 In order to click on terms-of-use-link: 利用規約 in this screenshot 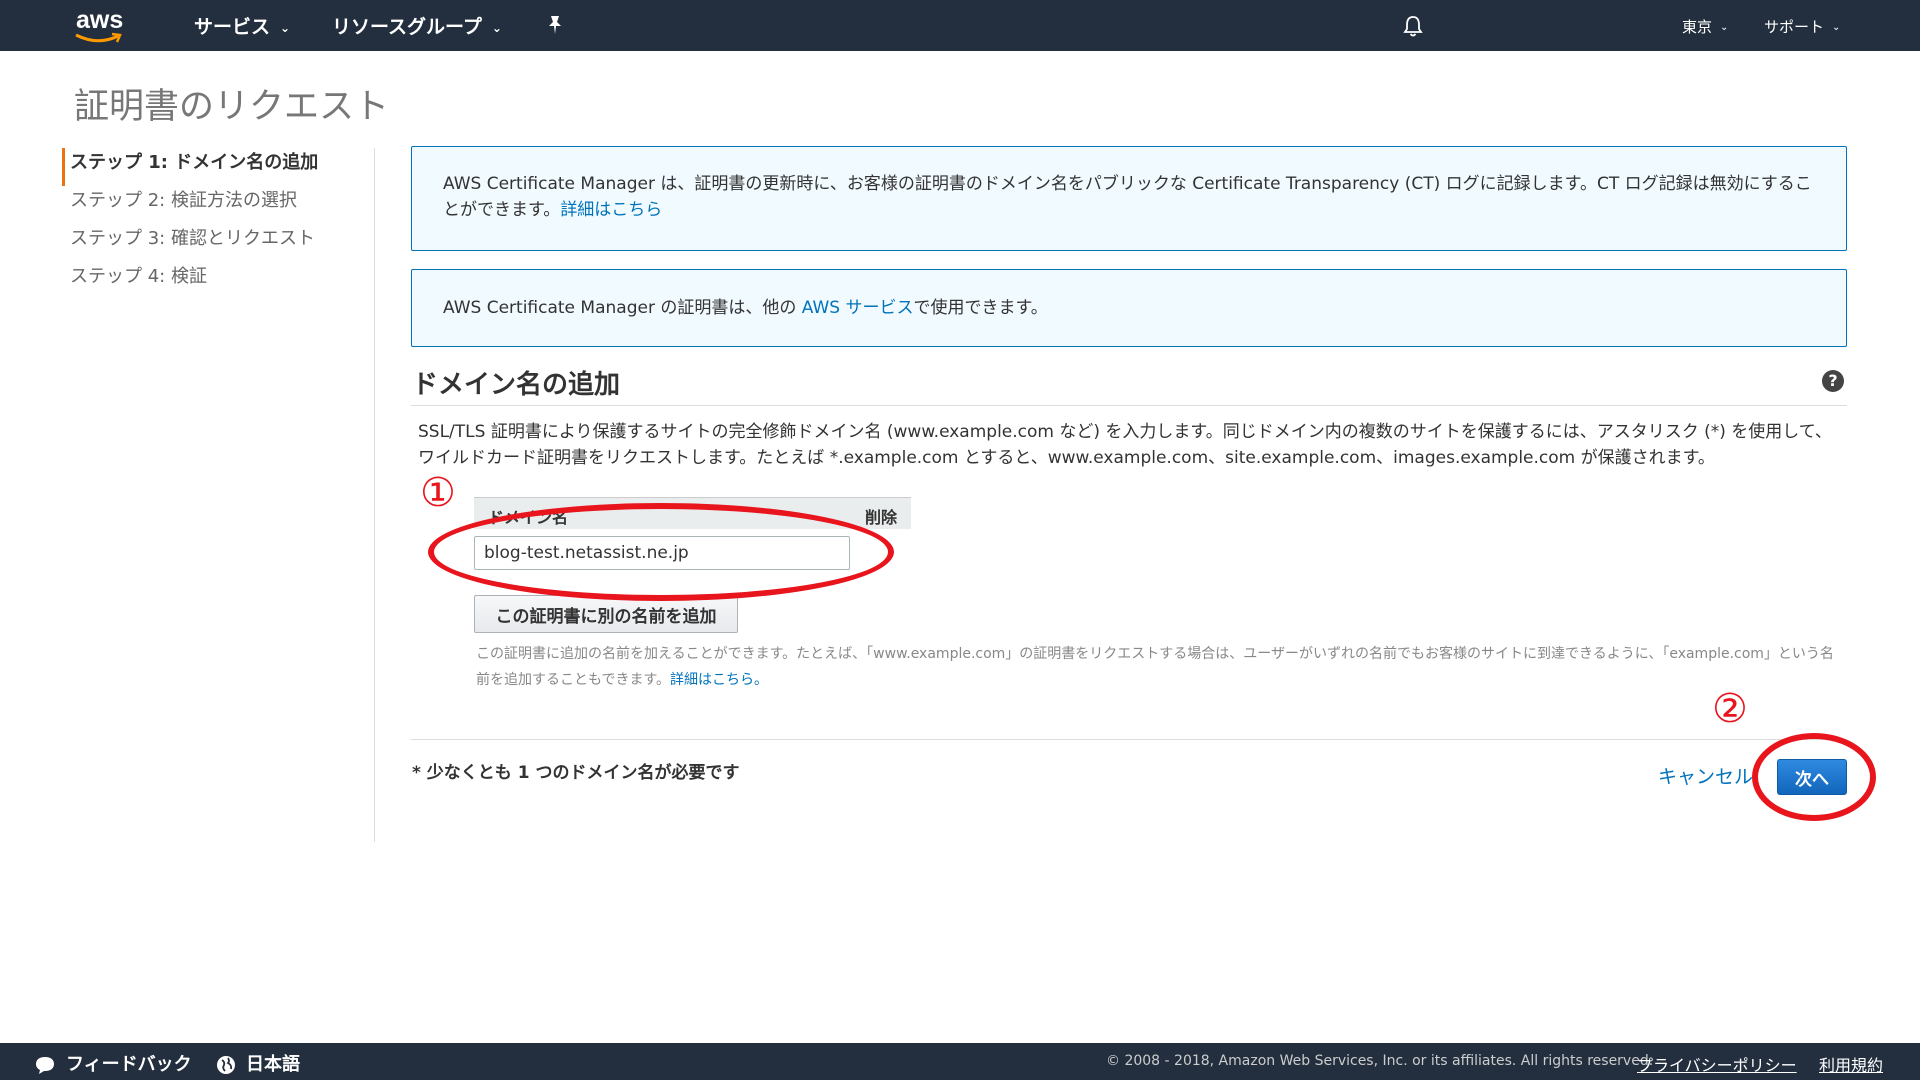, I will do `click(1851, 1064)`.